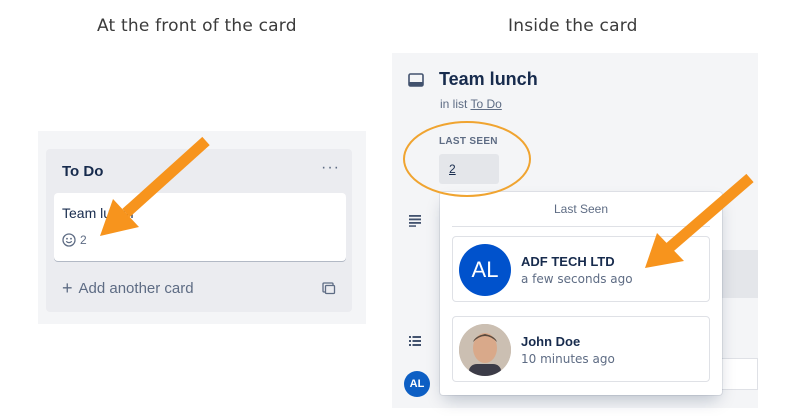 This screenshot has width=800, height=416. Describe the element at coordinates (581, 209) in the screenshot. I see `popover-title: Last Seen` at that location.